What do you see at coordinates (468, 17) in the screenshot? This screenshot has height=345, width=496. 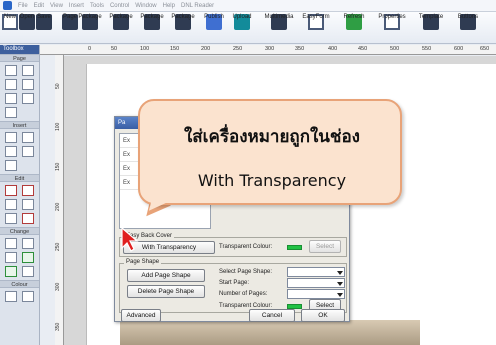 I see `buttons-label: Buttons` at bounding box center [468, 17].